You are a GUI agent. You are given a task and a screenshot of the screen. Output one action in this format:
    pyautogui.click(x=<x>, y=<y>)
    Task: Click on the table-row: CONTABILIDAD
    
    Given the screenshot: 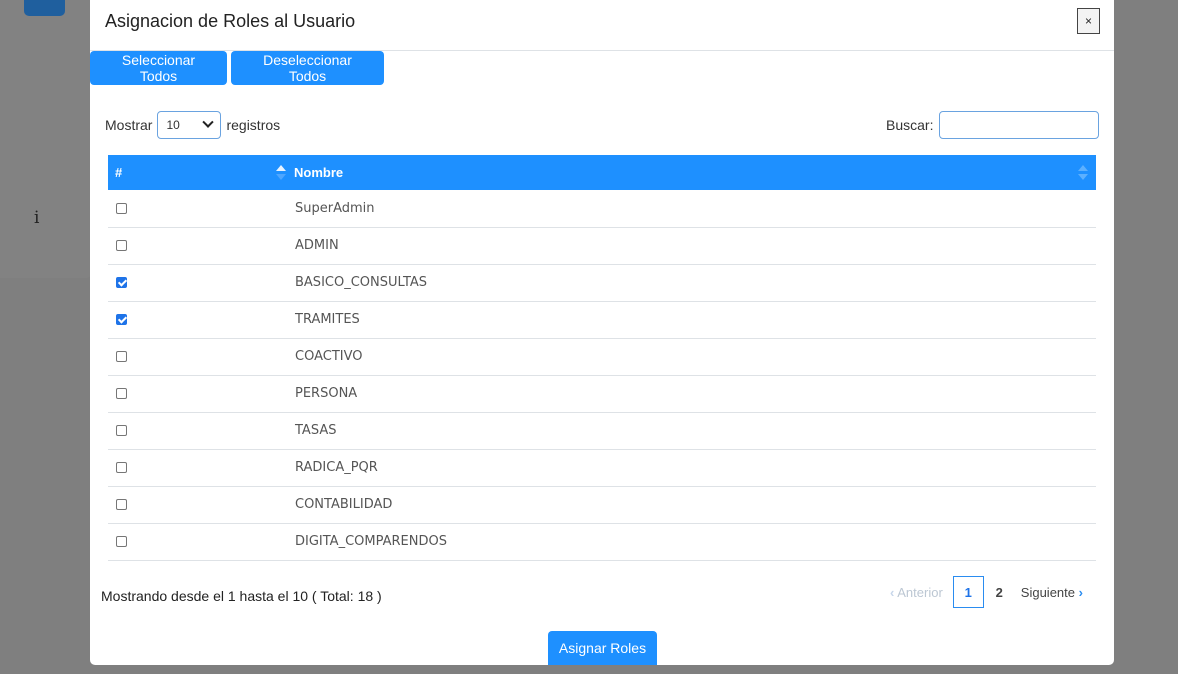 What is the action you would take?
    pyautogui.click(x=602, y=505)
    